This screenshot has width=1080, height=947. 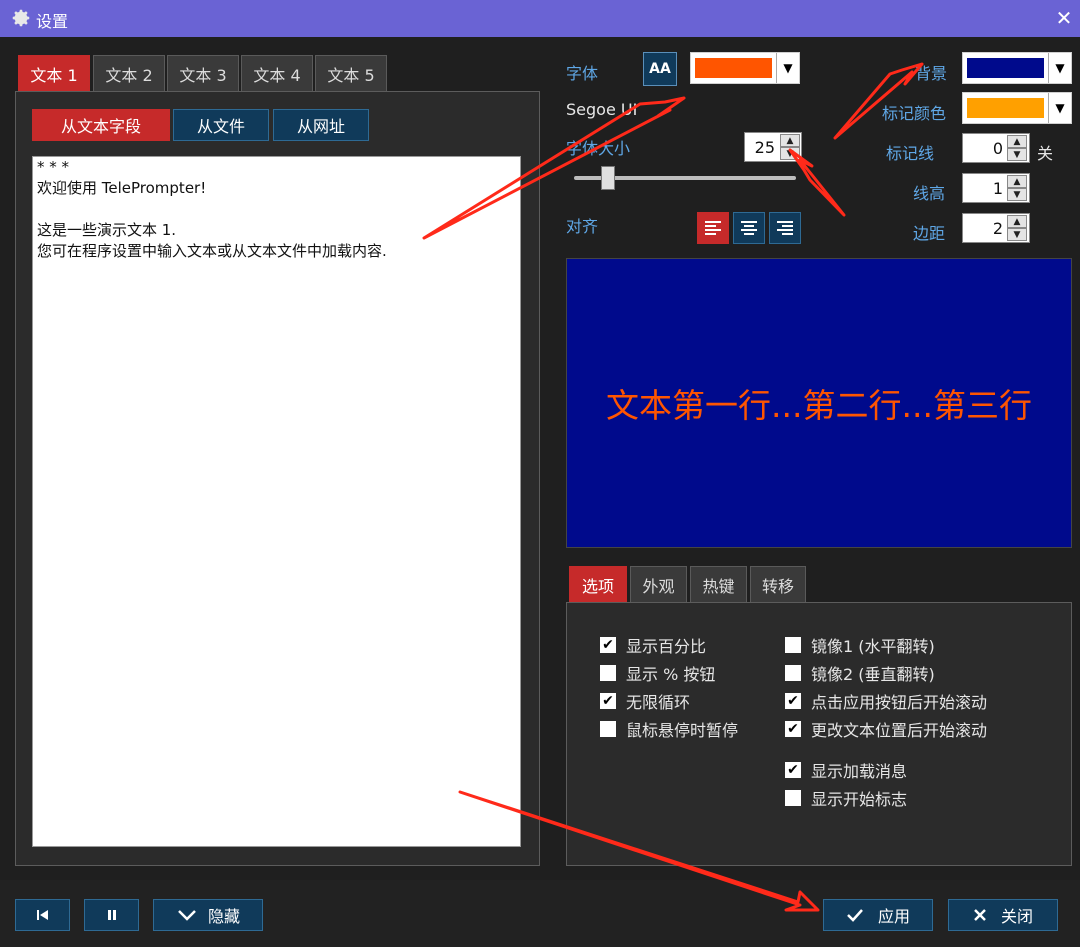 I want to click on font-size-label: 字体大小, so click(x=598, y=148).